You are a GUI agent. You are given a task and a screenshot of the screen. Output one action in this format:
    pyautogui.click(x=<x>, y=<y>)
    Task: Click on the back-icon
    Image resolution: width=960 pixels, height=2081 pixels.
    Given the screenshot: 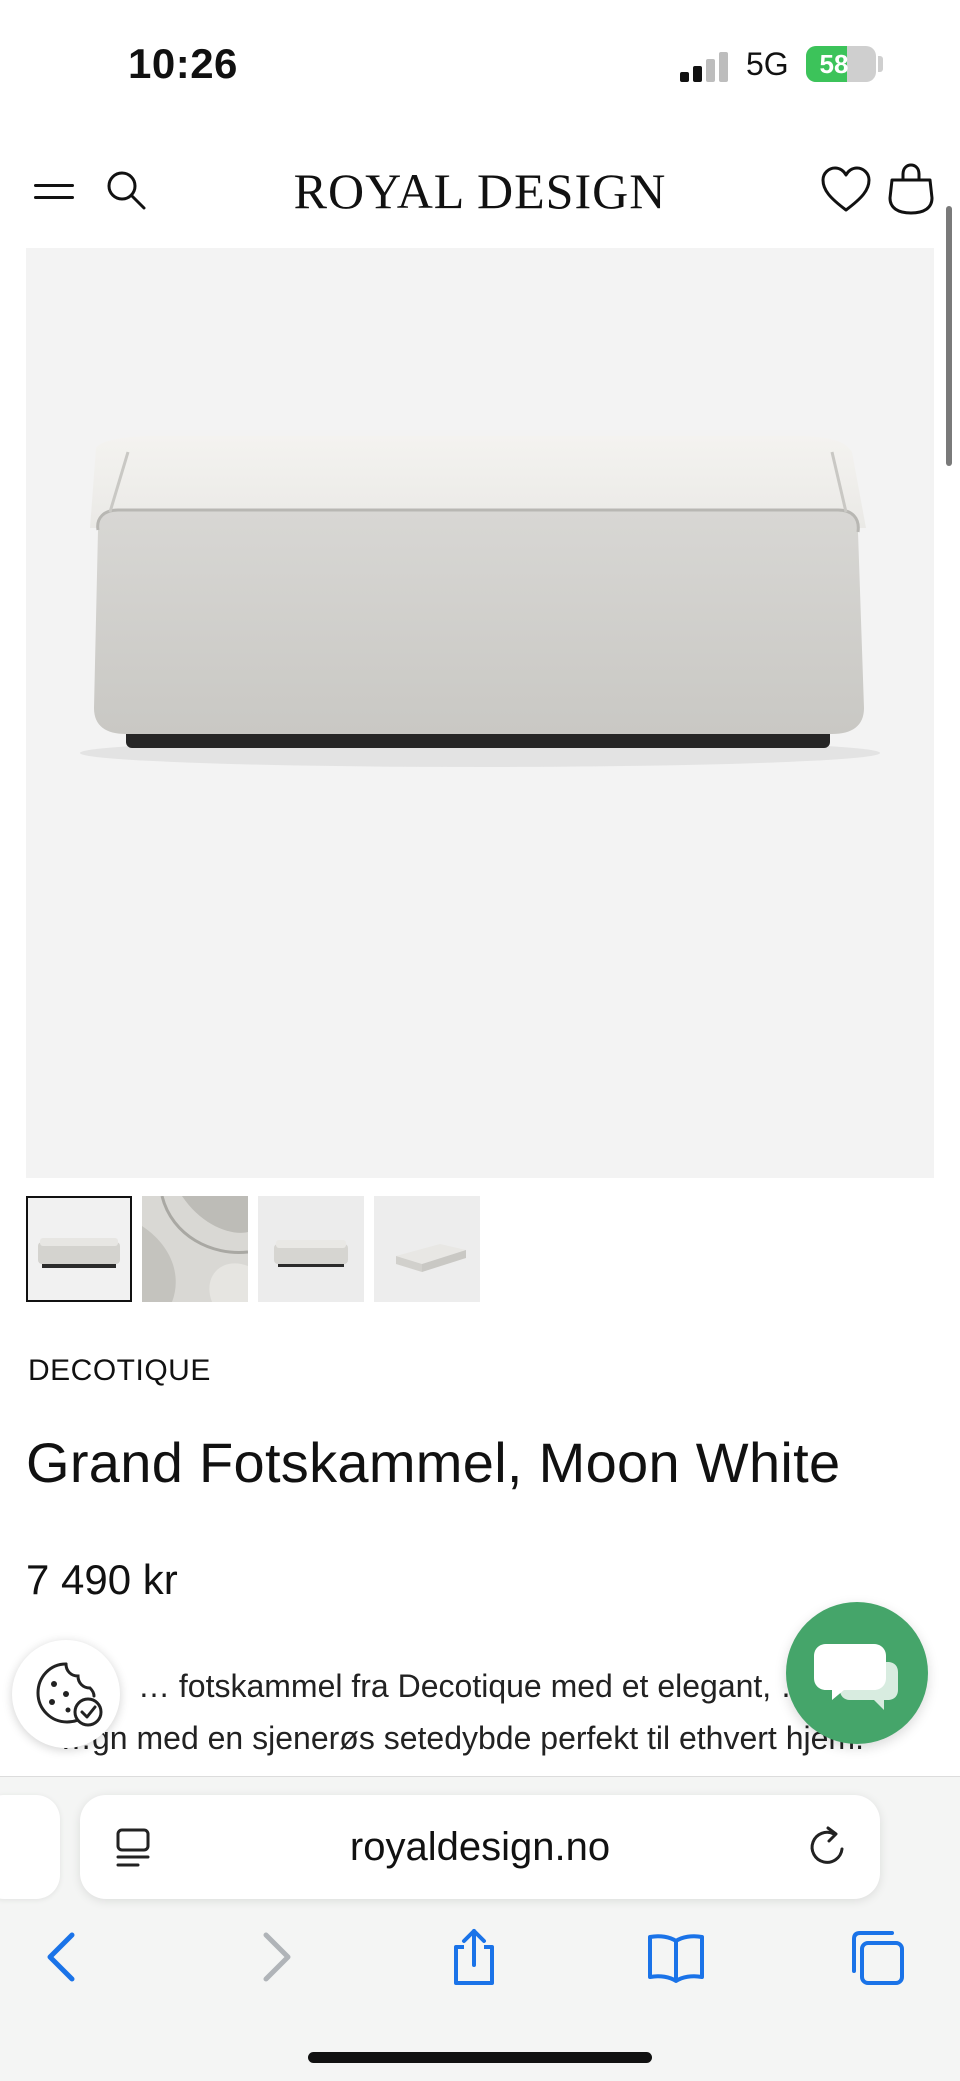 What is the action you would take?
    pyautogui.click(x=64, y=1957)
    